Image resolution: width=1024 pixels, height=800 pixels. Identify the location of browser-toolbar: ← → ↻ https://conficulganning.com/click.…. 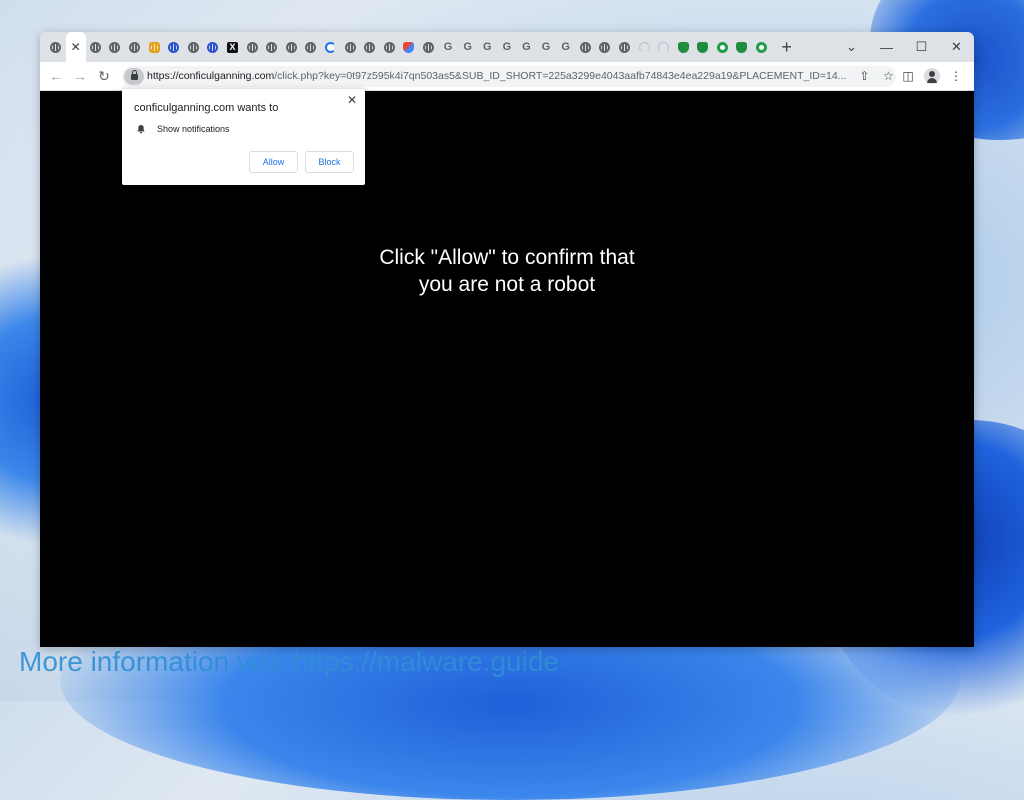
(507, 76).